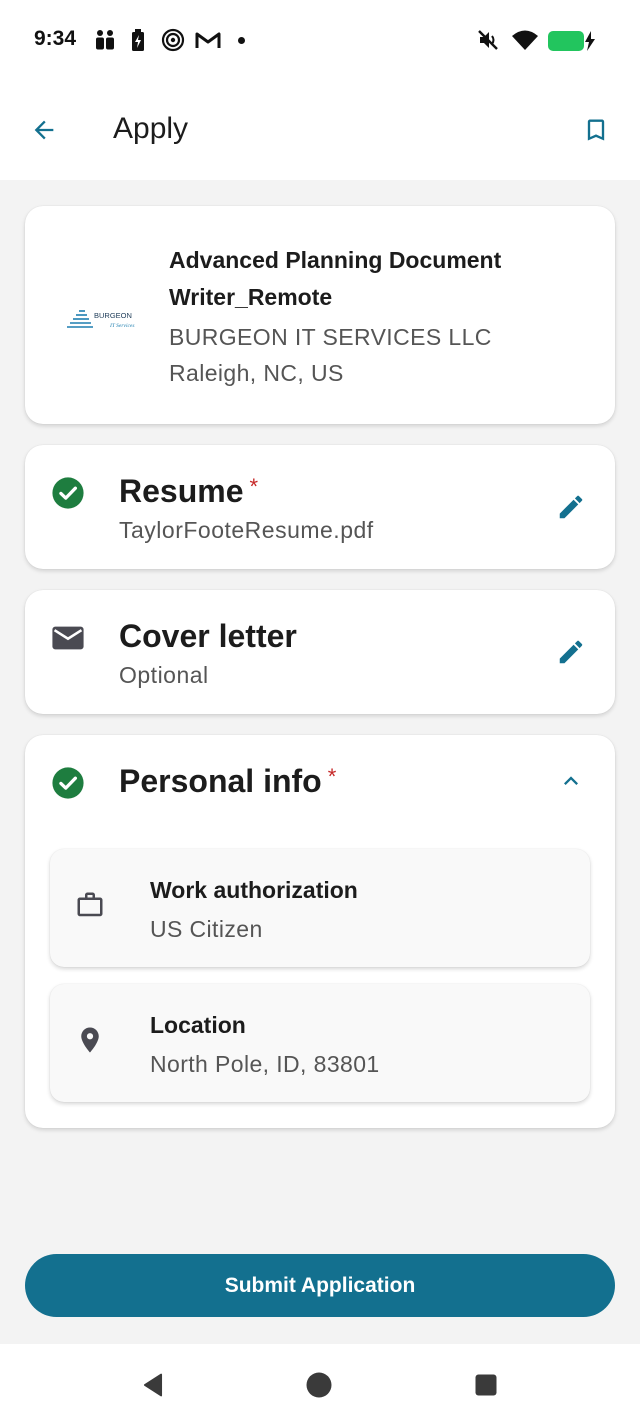 The image size is (640, 1422). What do you see at coordinates (208, 636) in the screenshot?
I see `cover-letter-title: Cover letter` at bounding box center [208, 636].